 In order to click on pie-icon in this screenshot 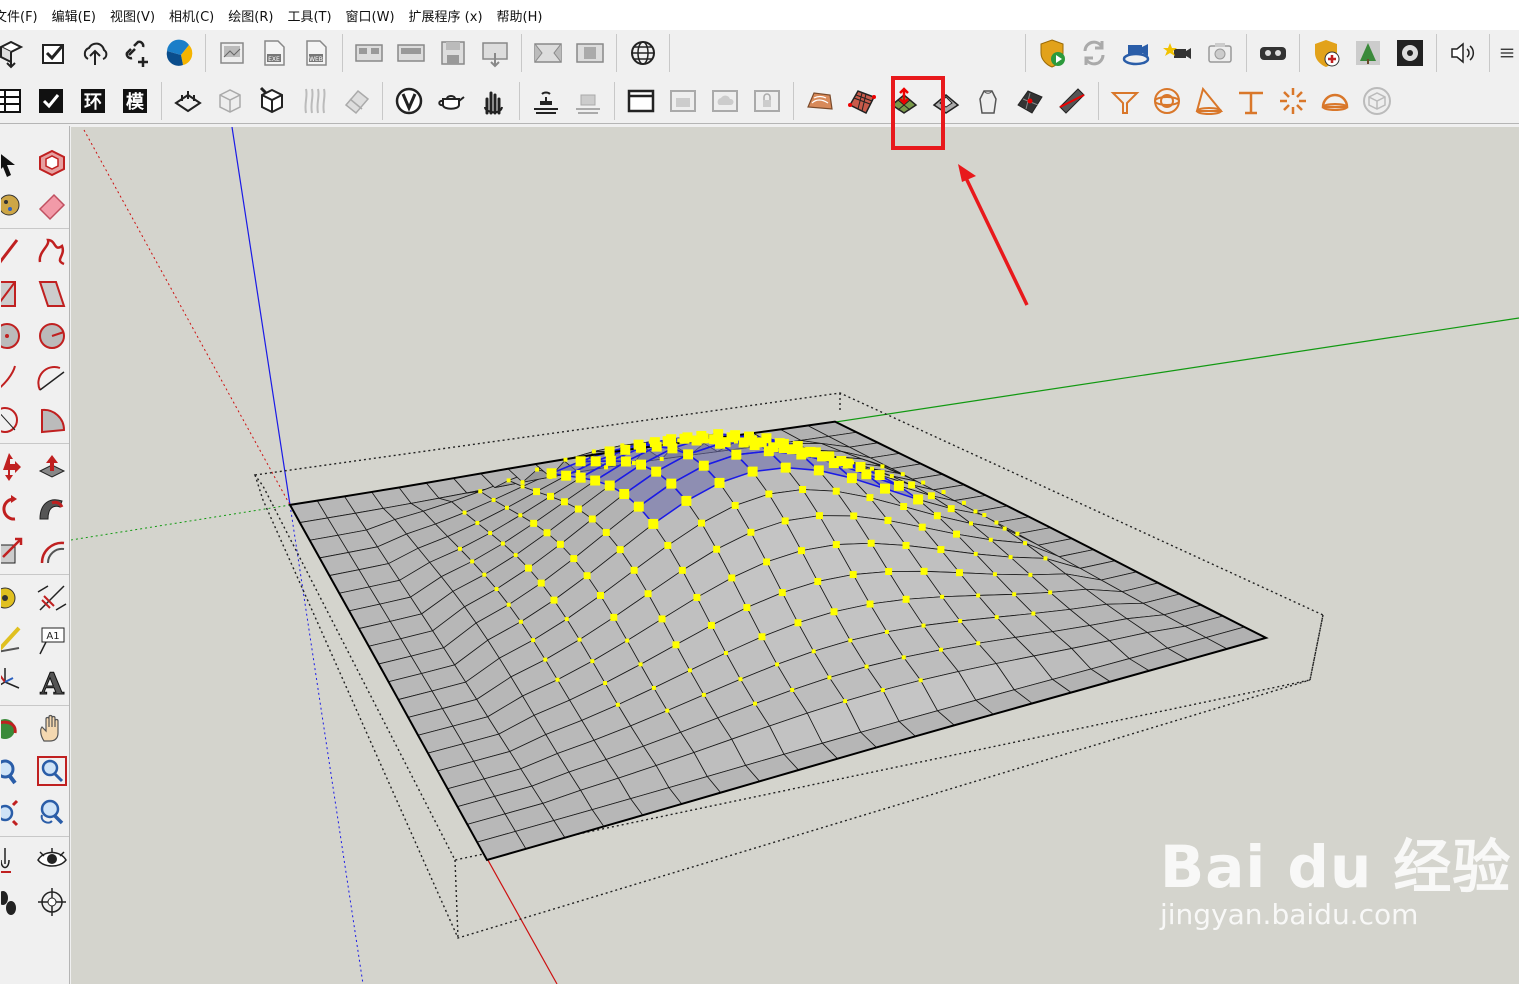, I will do `click(52, 420)`.